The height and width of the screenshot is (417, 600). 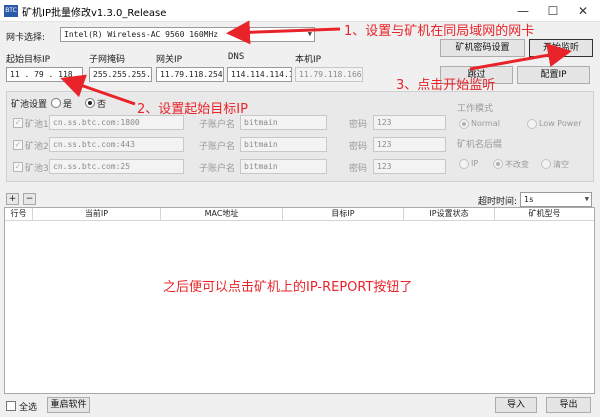 What do you see at coordinates (192, 109) in the screenshot?
I see `annotation-step-2: 2、设置起始目标IP` at bounding box center [192, 109].